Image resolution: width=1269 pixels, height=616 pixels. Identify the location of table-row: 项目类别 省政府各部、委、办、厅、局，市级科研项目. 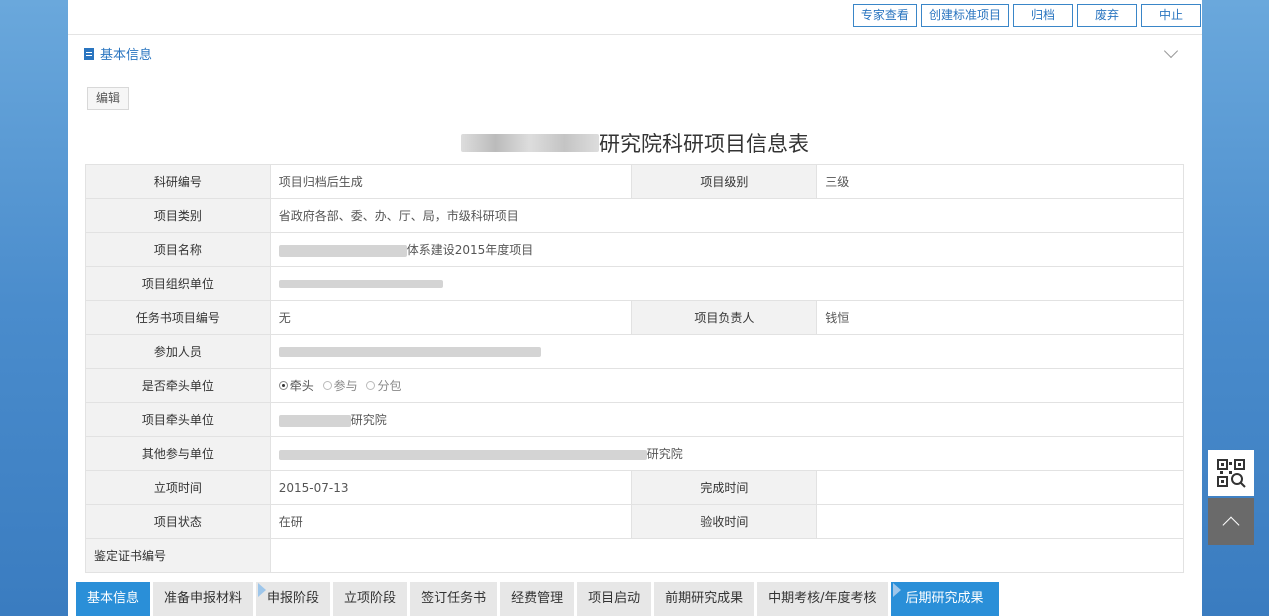
(635, 215).